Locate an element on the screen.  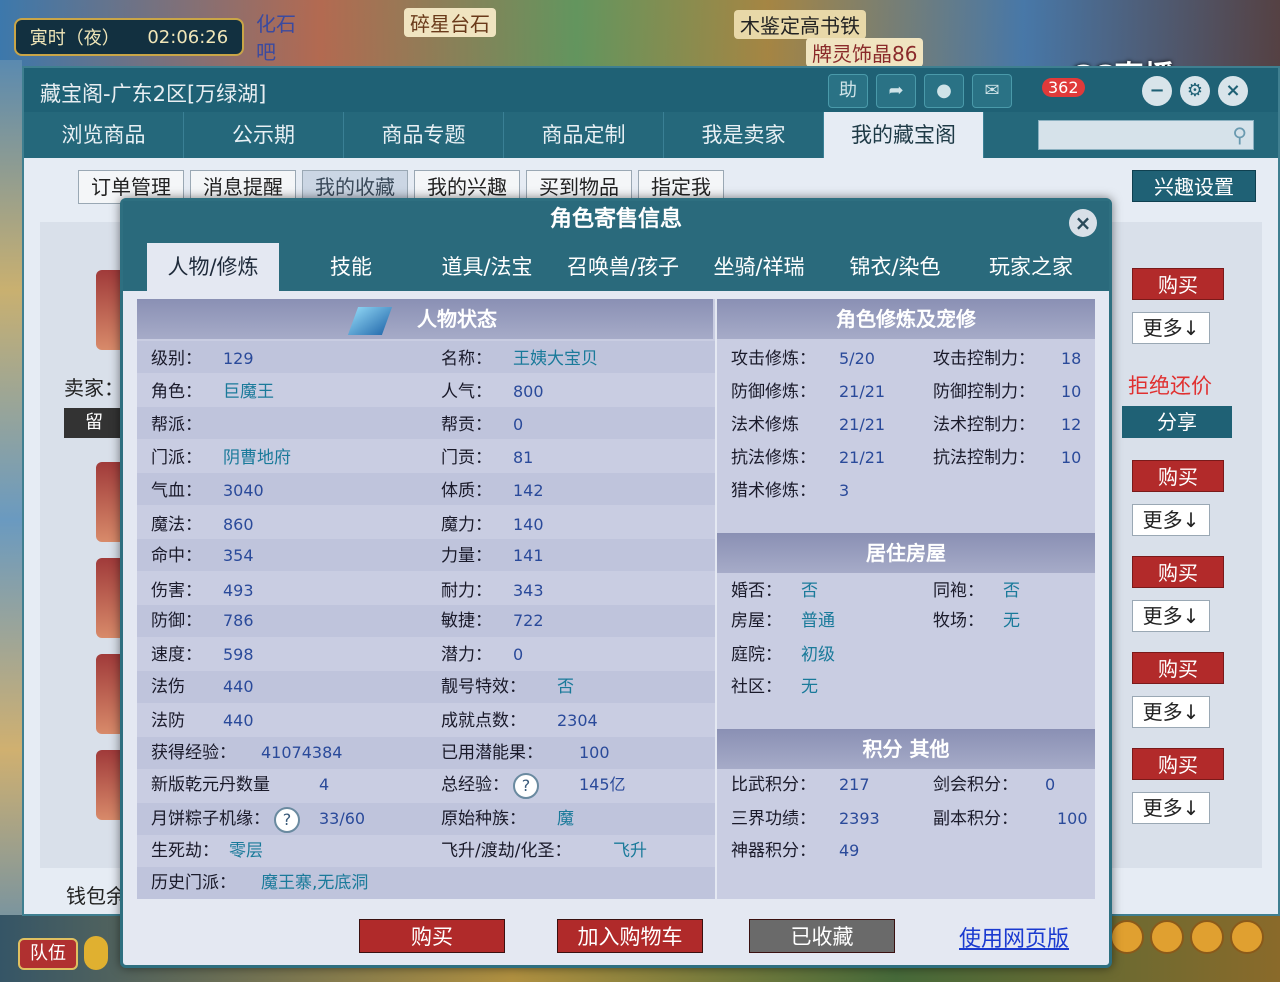
stat-value: 否 is located at coordinates (1011, 591).